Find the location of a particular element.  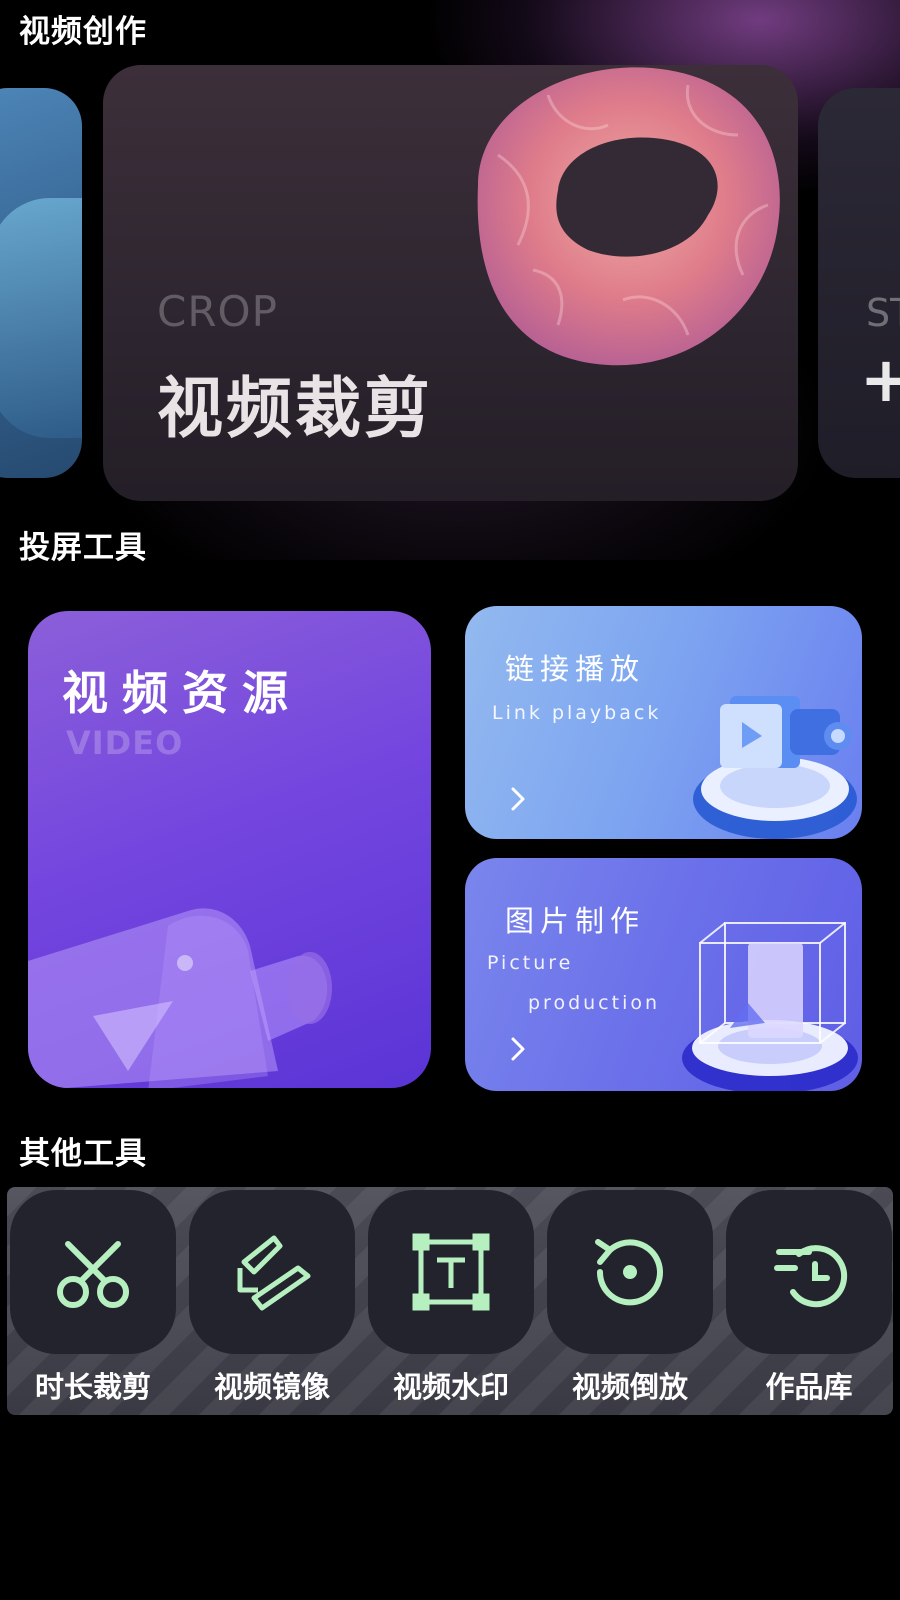

mirror-icon is located at coordinates (274, 1273).